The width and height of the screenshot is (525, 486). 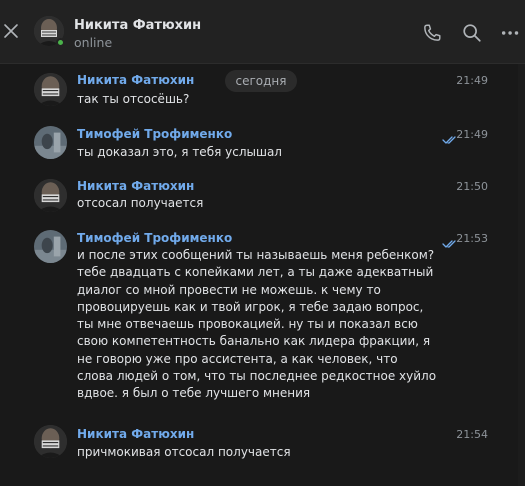 What do you see at coordinates (179, 152) in the screenshot?
I see `message-text: ты доказал это, я тебя услышал` at bounding box center [179, 152].